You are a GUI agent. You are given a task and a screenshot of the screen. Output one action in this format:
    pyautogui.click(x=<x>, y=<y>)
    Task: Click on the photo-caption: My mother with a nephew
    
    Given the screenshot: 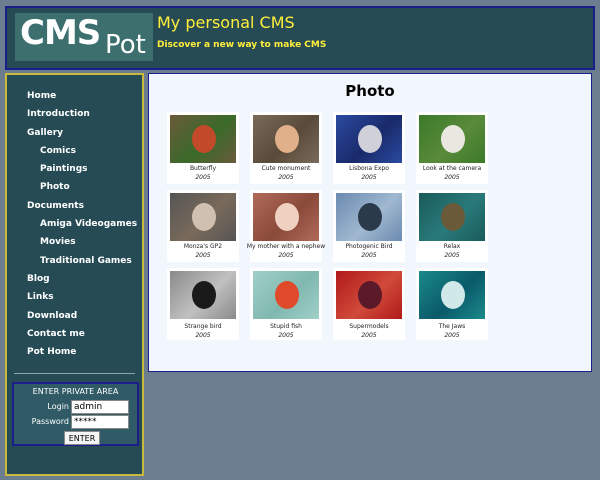 What is the action you would take?
    pyautogui.click(x=286, y=246)
    